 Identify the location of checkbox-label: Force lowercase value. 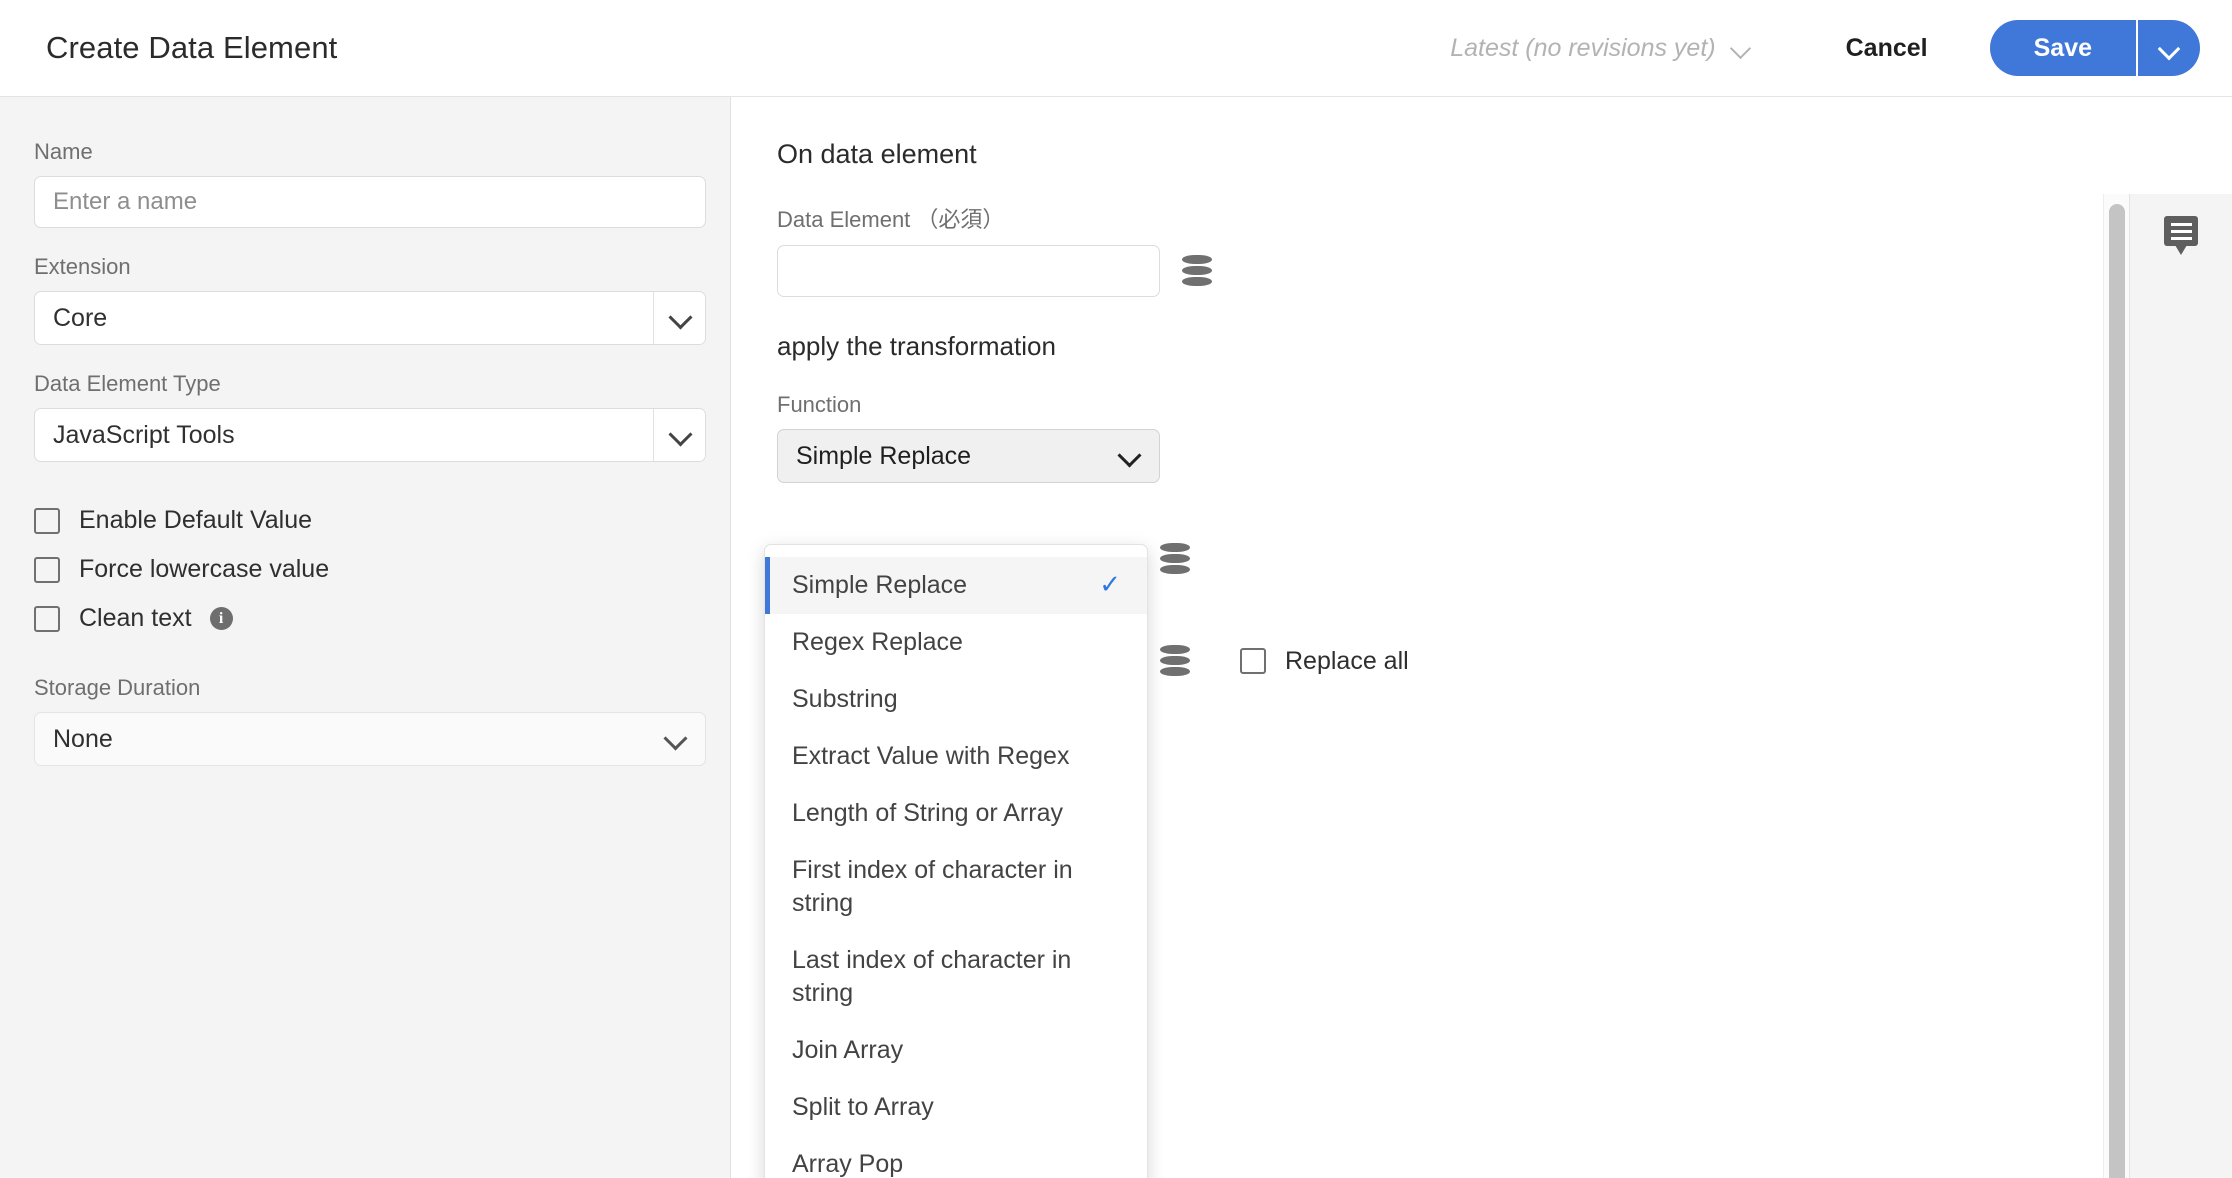
(204, 569).